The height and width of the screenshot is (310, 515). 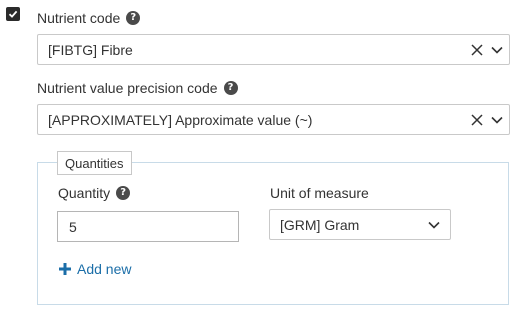 What do you see at coordinates (104, 269) in the screenshot?
I see `add-new-label: Add new` at bounding box center [104, 269].